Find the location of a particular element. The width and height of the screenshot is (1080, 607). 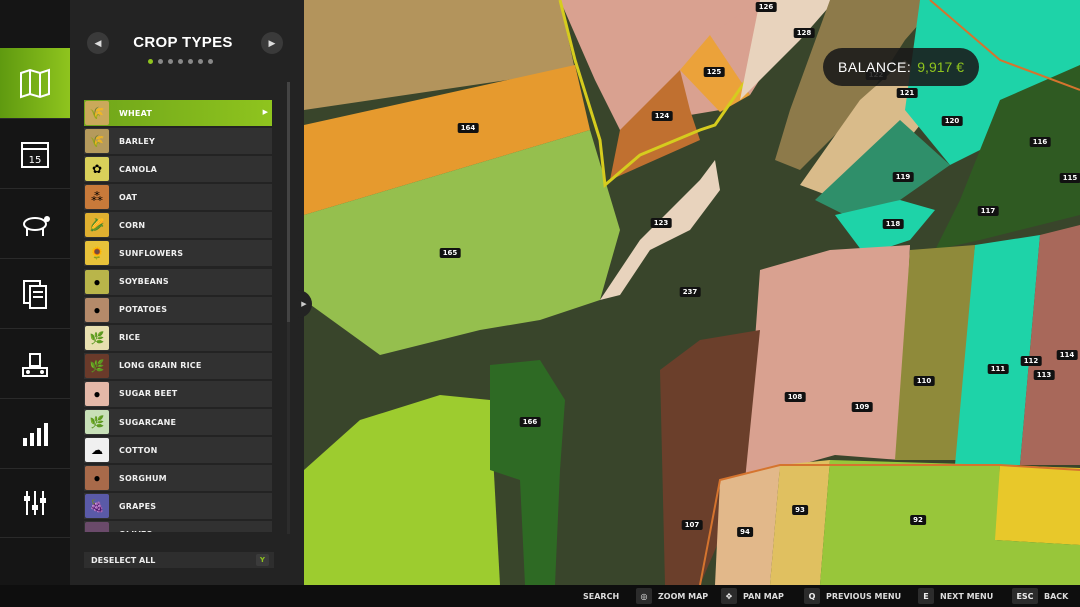

rail-calendar-button: 15 is located at coordinates (35, 153).